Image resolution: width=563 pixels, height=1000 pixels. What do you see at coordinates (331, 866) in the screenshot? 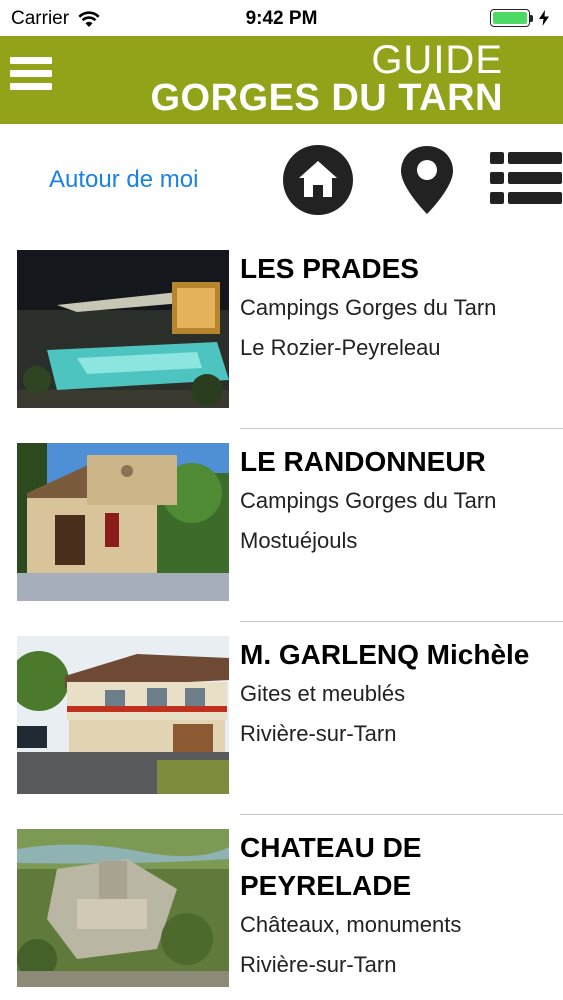
I see `item-title: CHATEAU DE PEYRELADE` at bounding box center [331, 866].